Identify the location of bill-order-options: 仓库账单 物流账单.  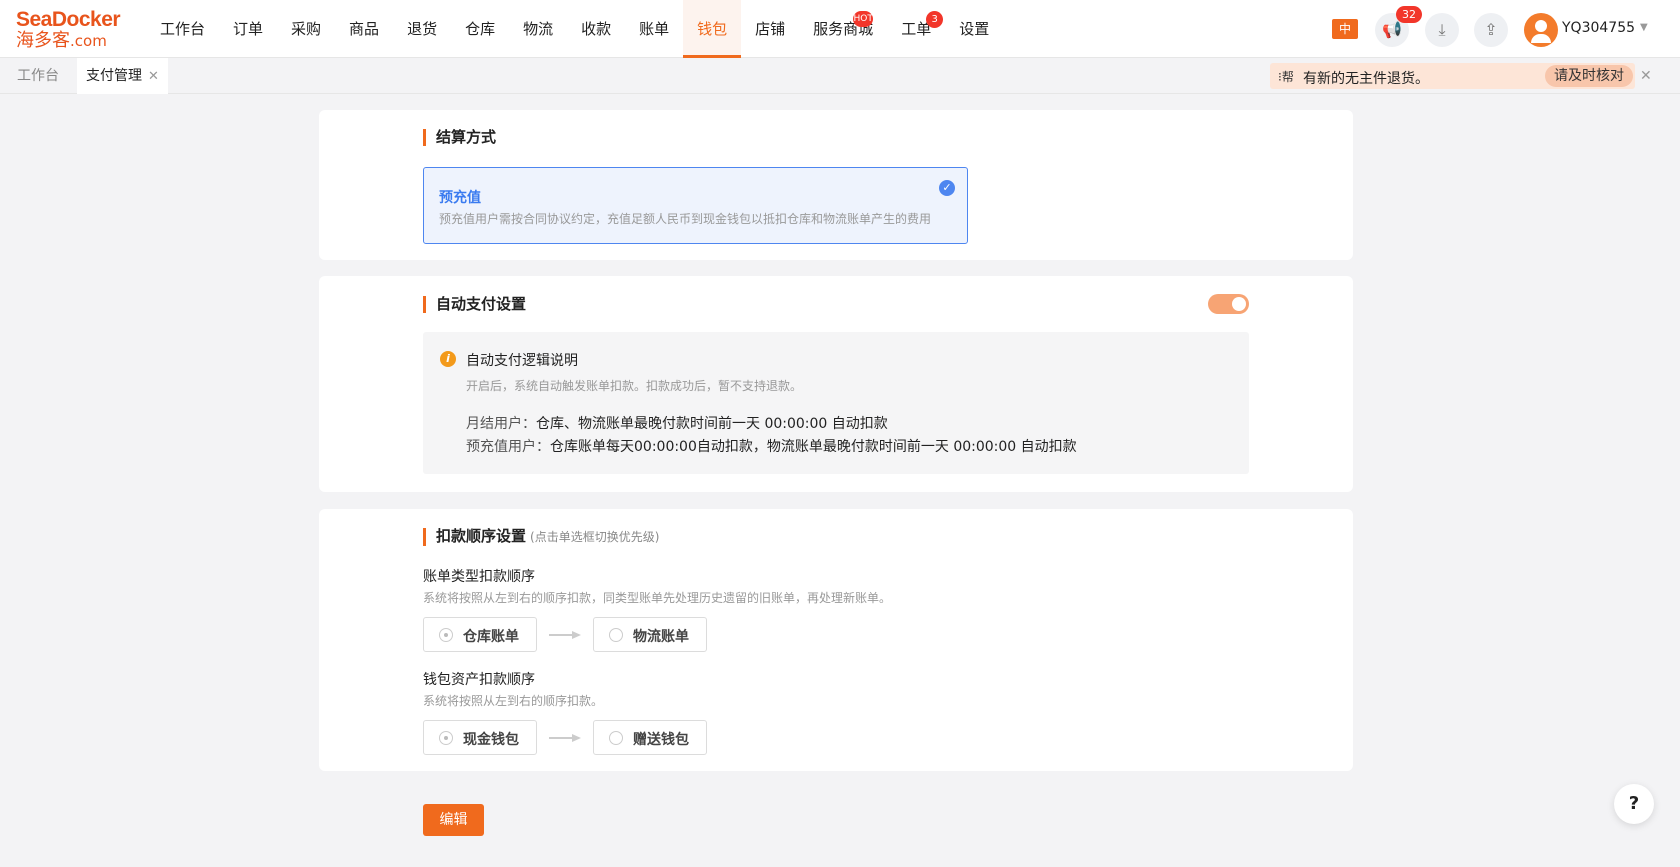
(573, 635).